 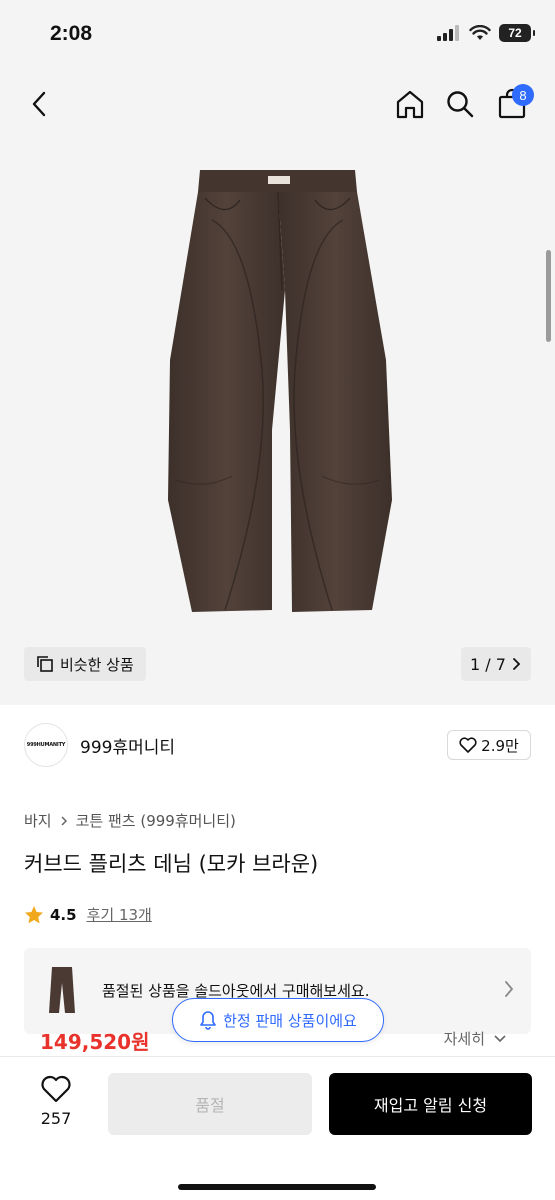 I want to click on signal-icon, so click(x=448, y=33).